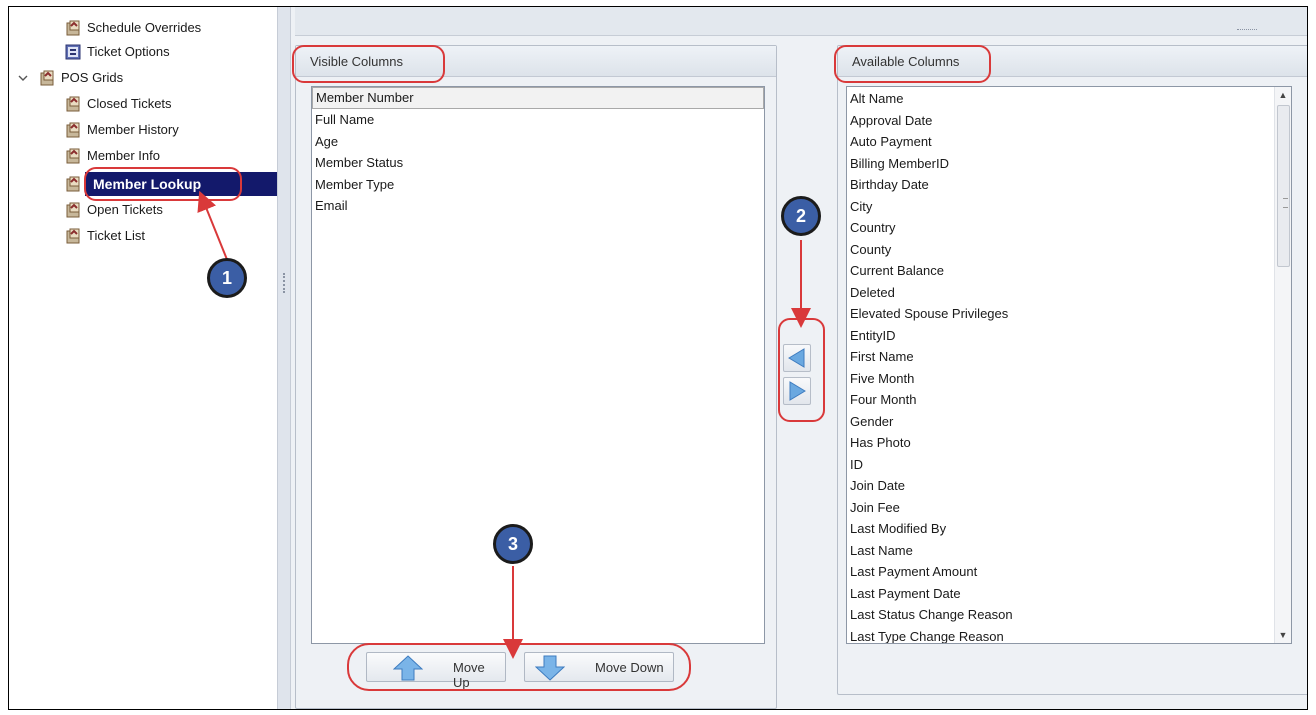  What do you see at coordinates (536, 61) in the screenshot?
I see `visible-columns-header: Visible Columns` at bounding box center [536, 61].